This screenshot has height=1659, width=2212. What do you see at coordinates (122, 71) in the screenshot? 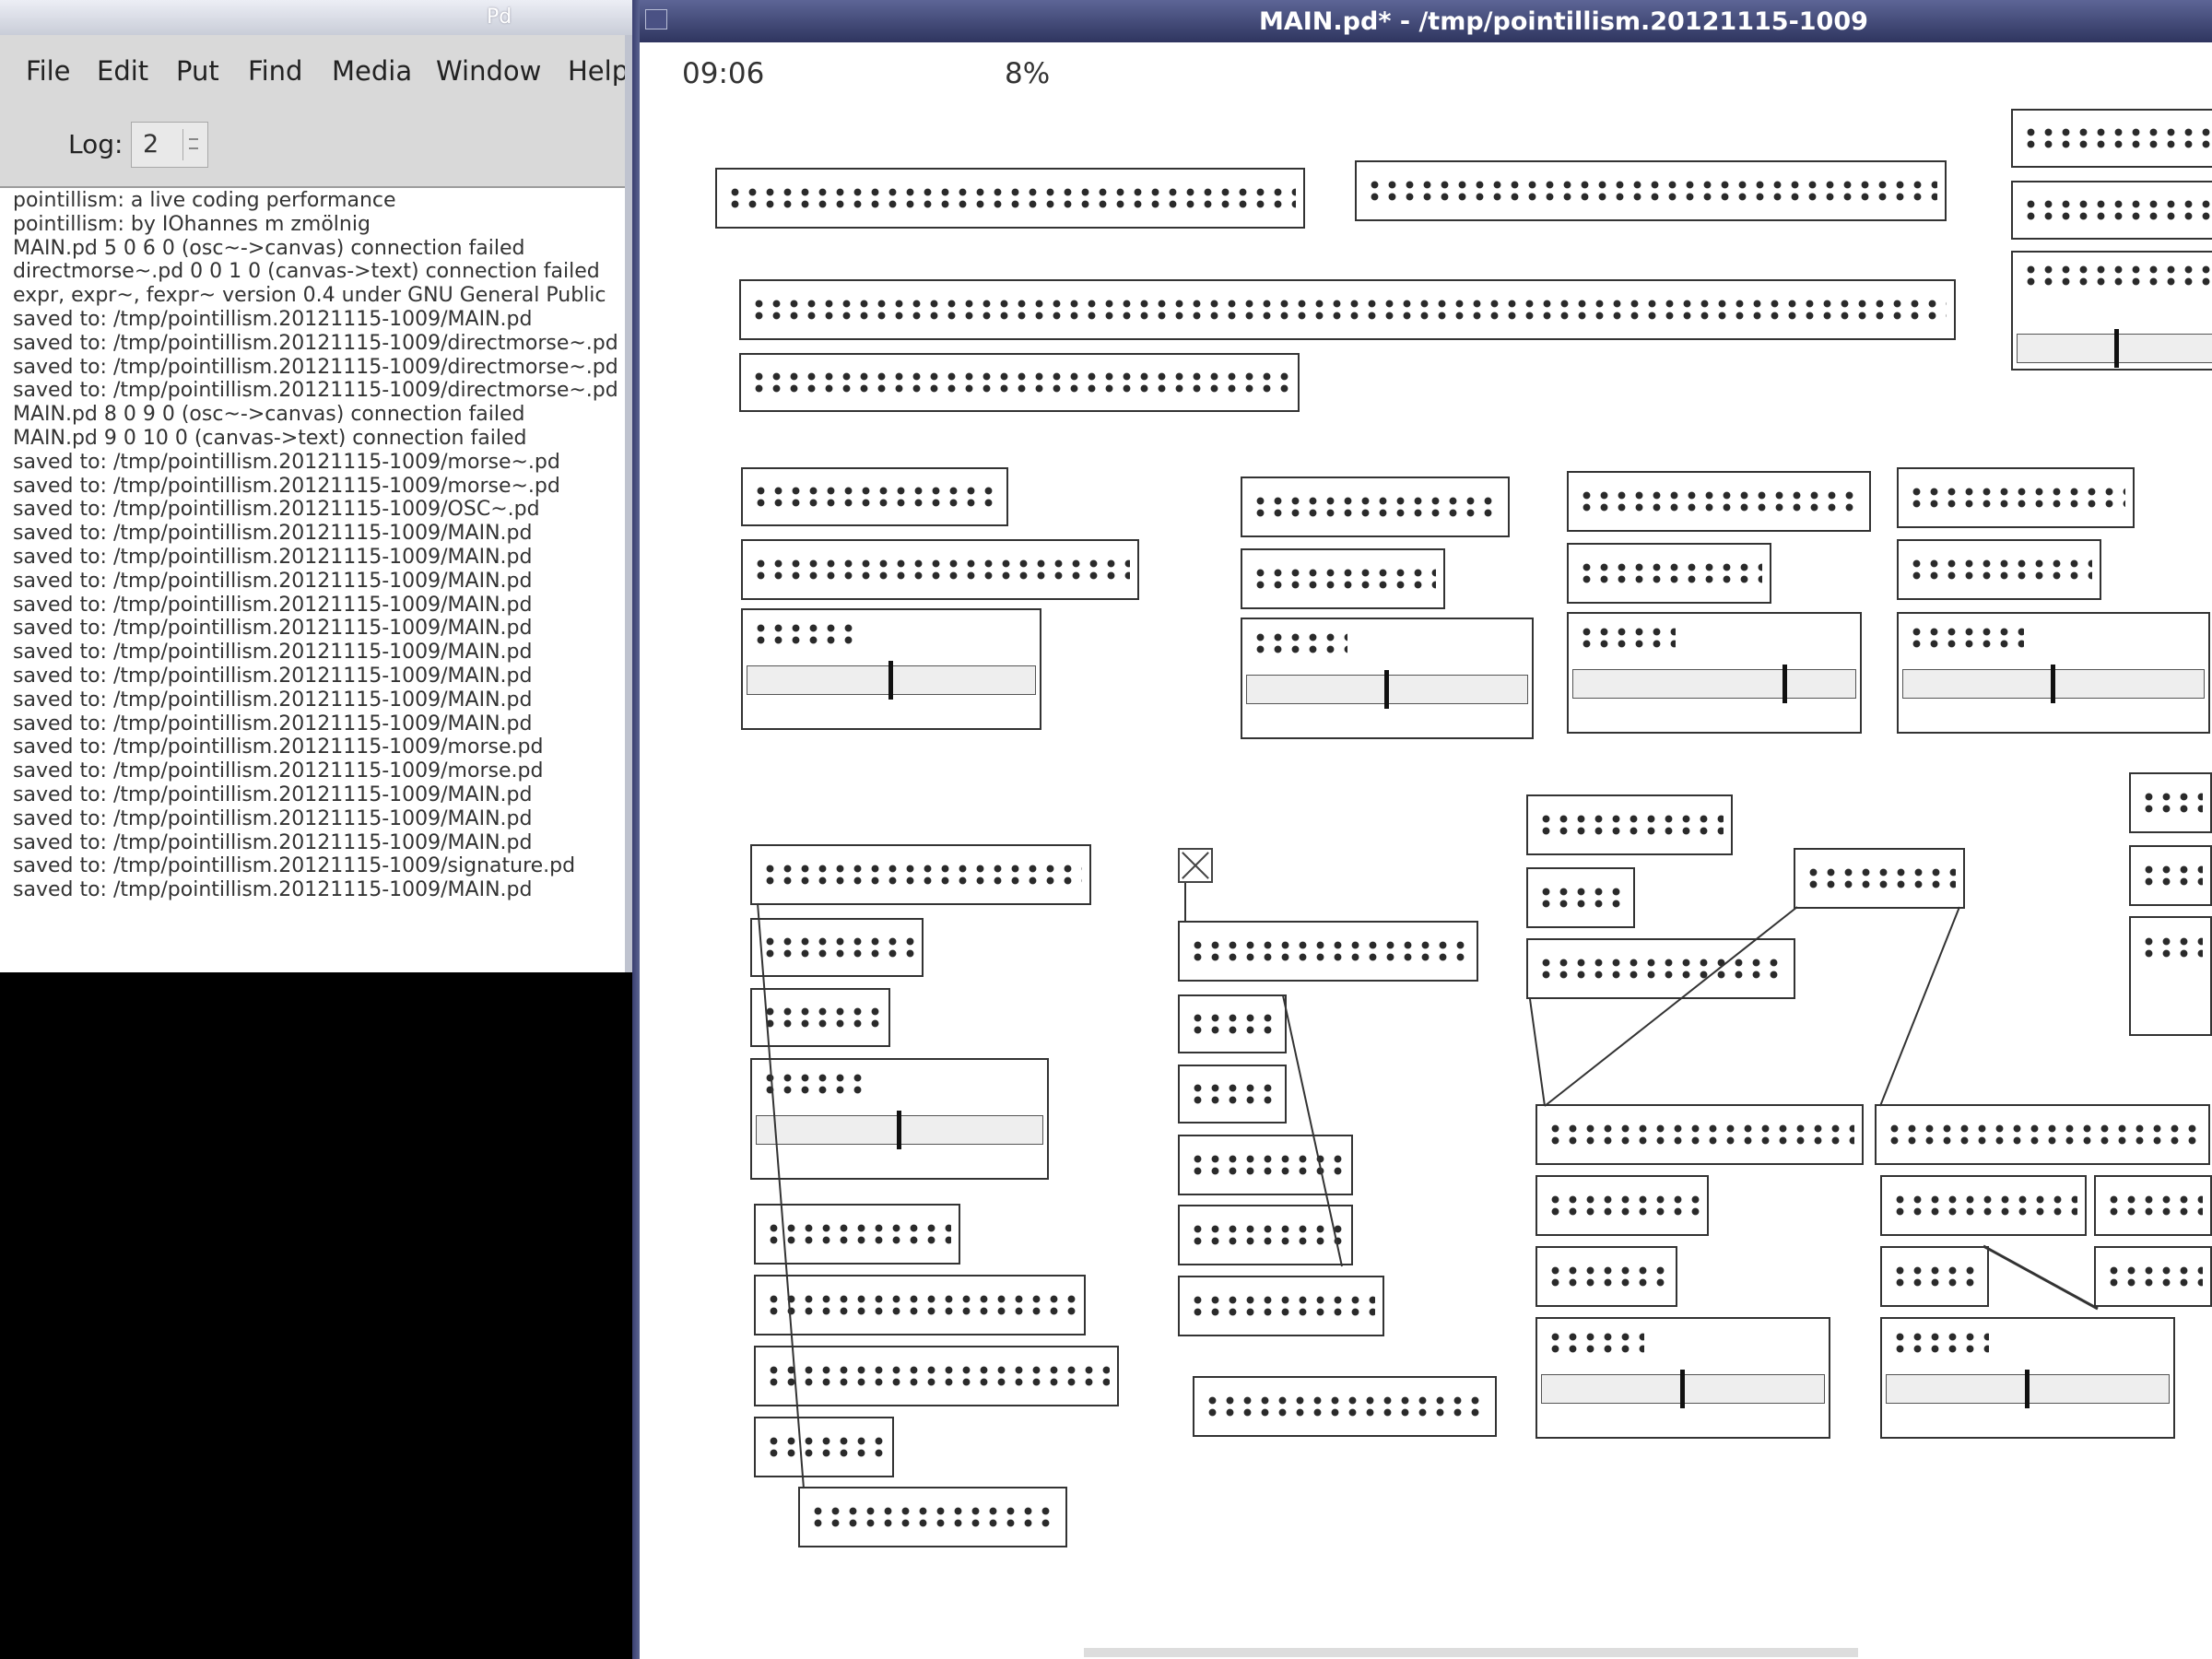
I see `menu-edit: Edit` at bounding box center [122, 71].